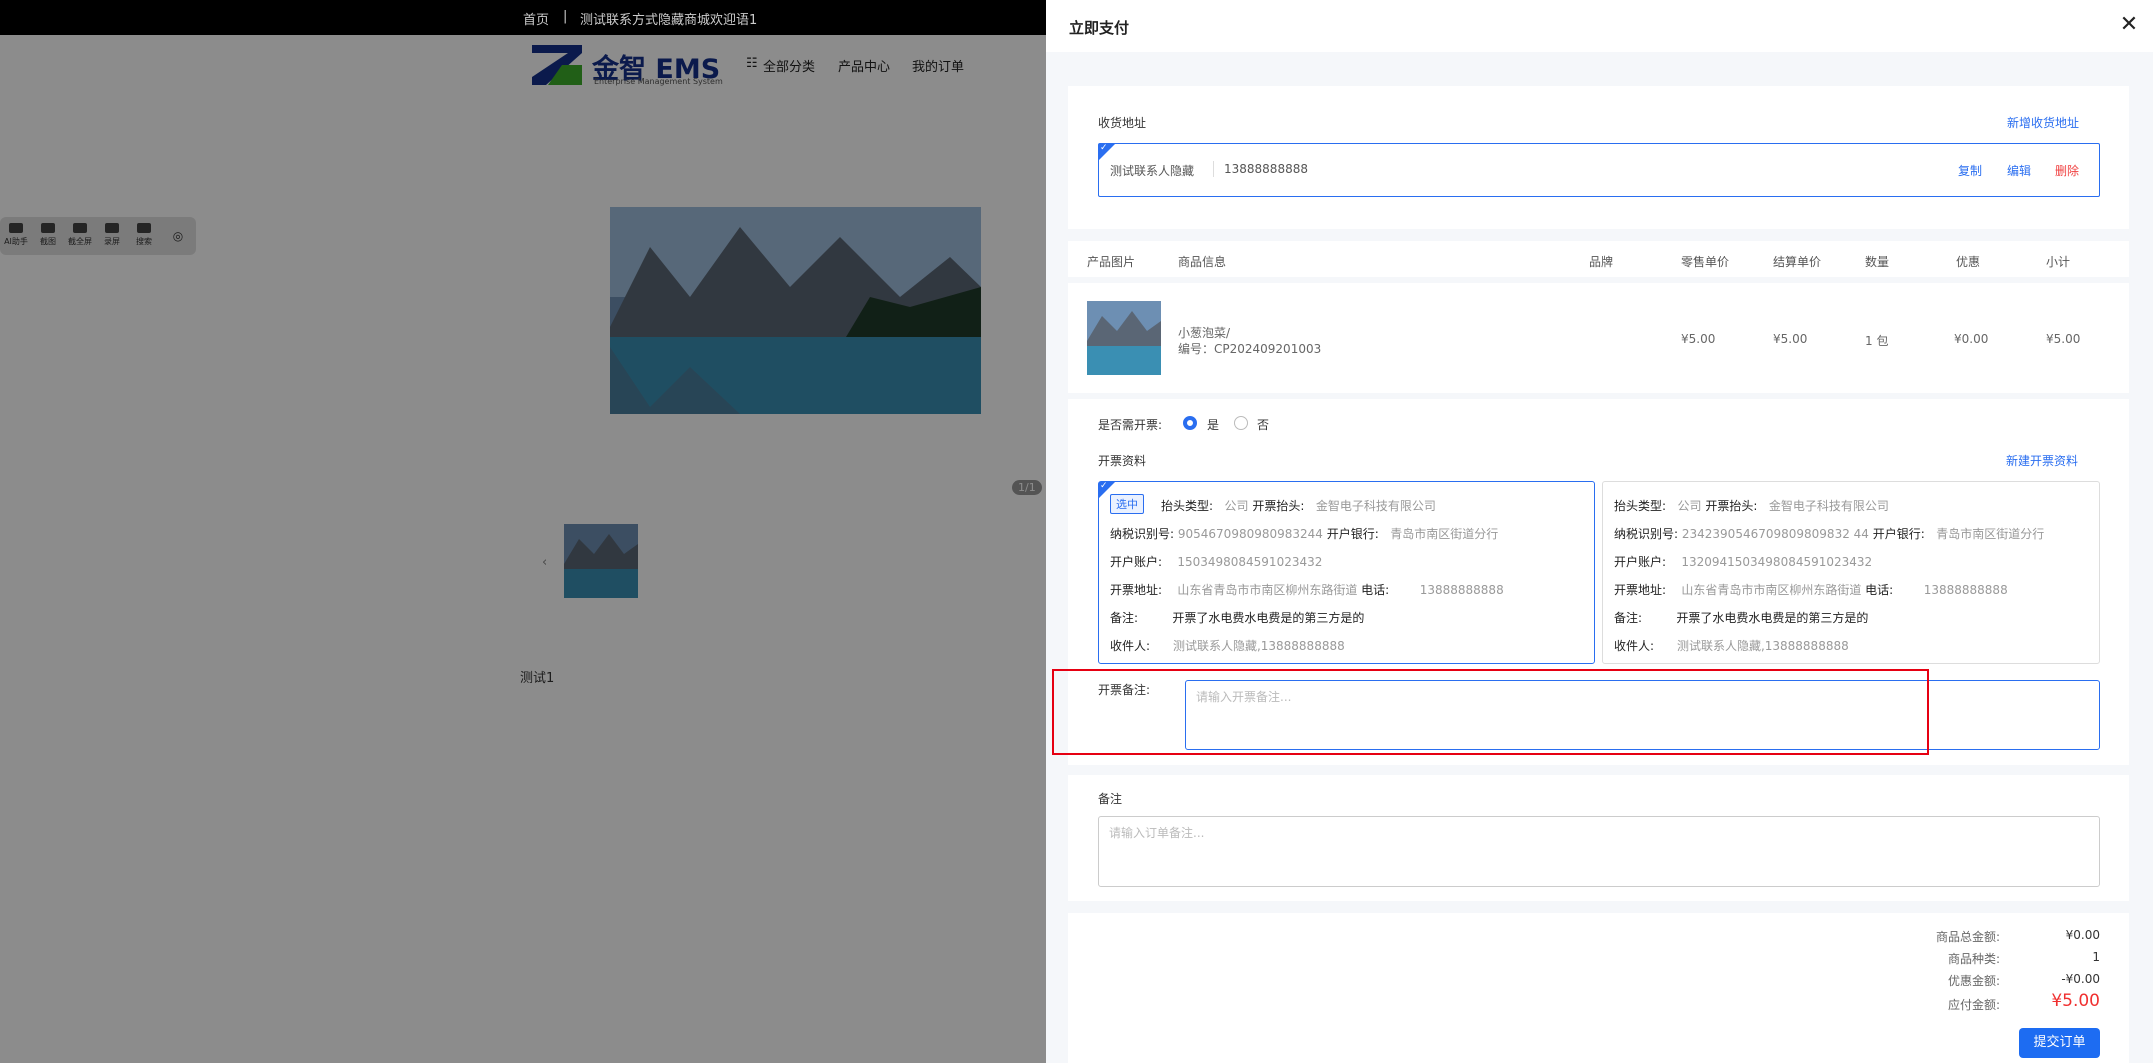  I want to click on note-label: 备注, so click(1110, 799).